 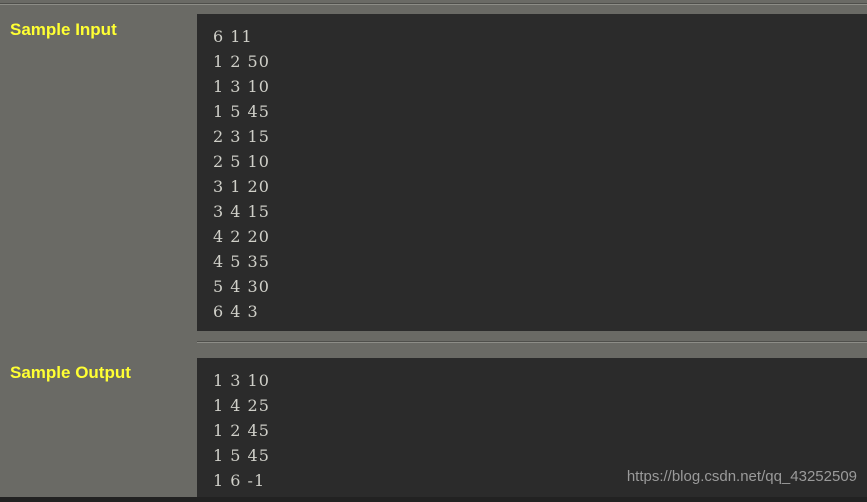 What do you see at coordinates (532, 342) in the screenshot?
I see `section-divider` at bounding box center [532, 342].